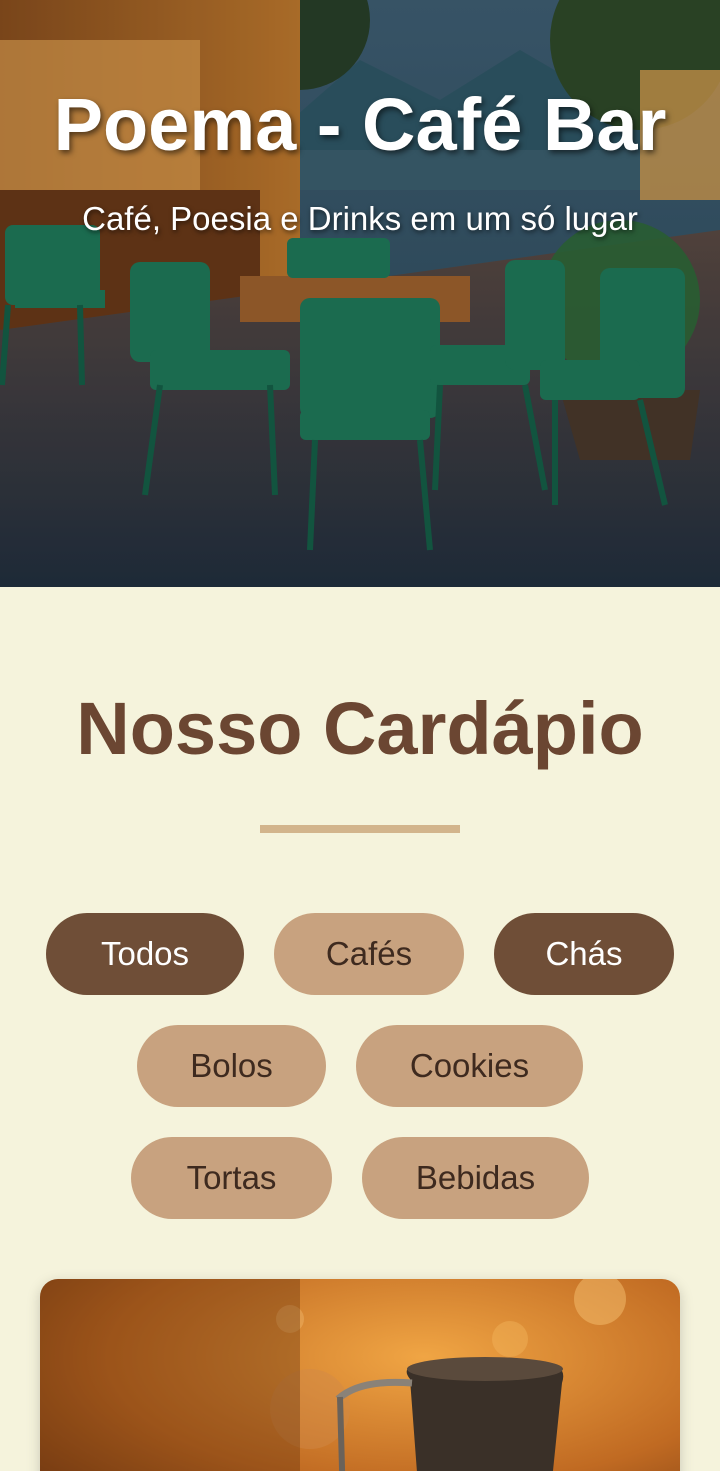 The height and width of the screenshot is (1471, 720). I want to click on menu-item-card, so click(360, 1375).